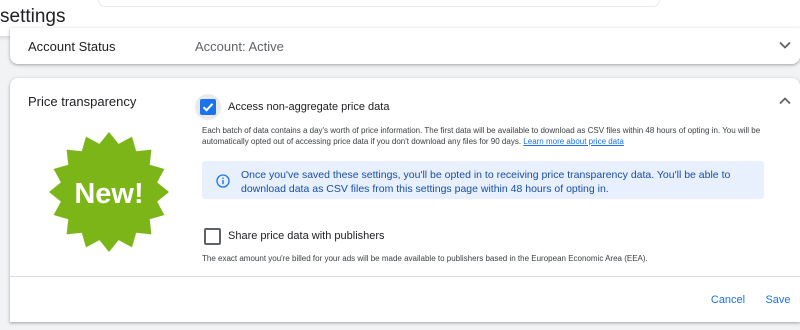 The height and width of the screenshot is (330, 800). I want to click on new-badge-icon: New!, so click(109, 192).